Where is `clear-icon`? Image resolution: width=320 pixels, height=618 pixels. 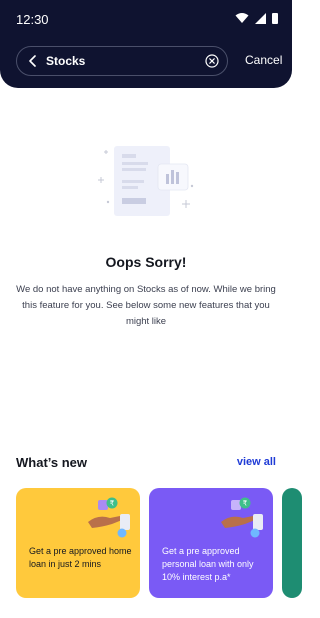
clear-icon is located at coordinates (212, 61).